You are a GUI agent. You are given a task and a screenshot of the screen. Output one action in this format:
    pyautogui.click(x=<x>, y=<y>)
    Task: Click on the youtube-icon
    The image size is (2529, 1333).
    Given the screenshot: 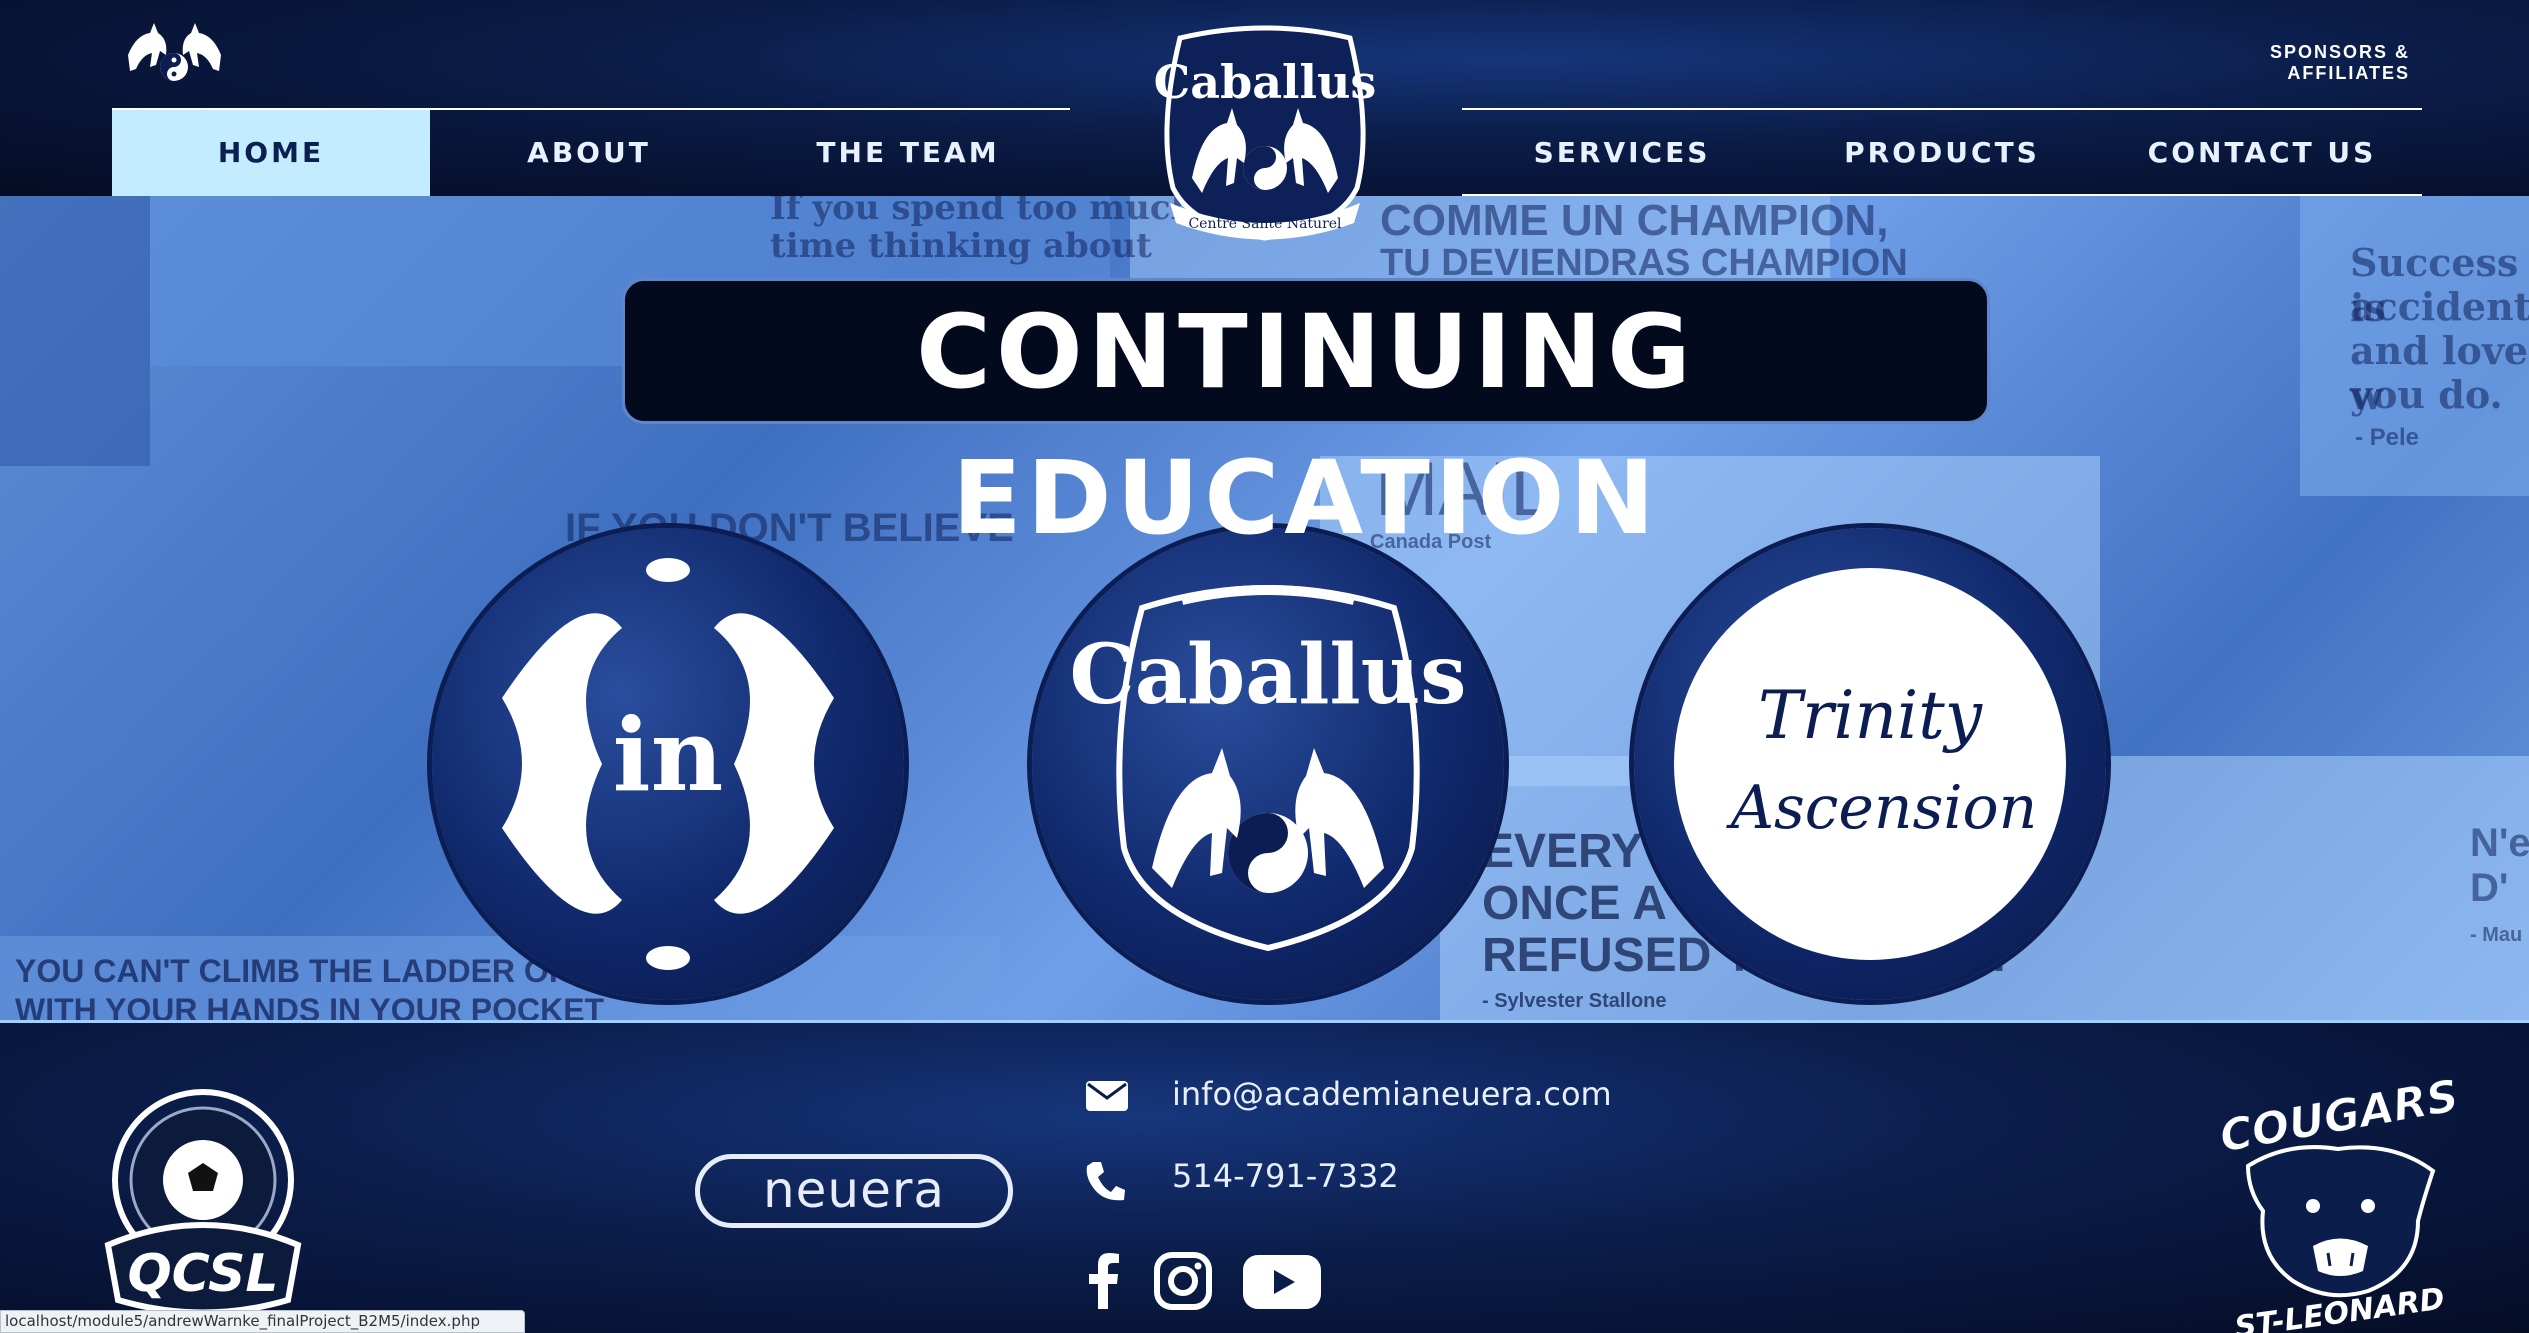 What is the action you would take?
    pyautogui.click(x=1282, y=1282)
    